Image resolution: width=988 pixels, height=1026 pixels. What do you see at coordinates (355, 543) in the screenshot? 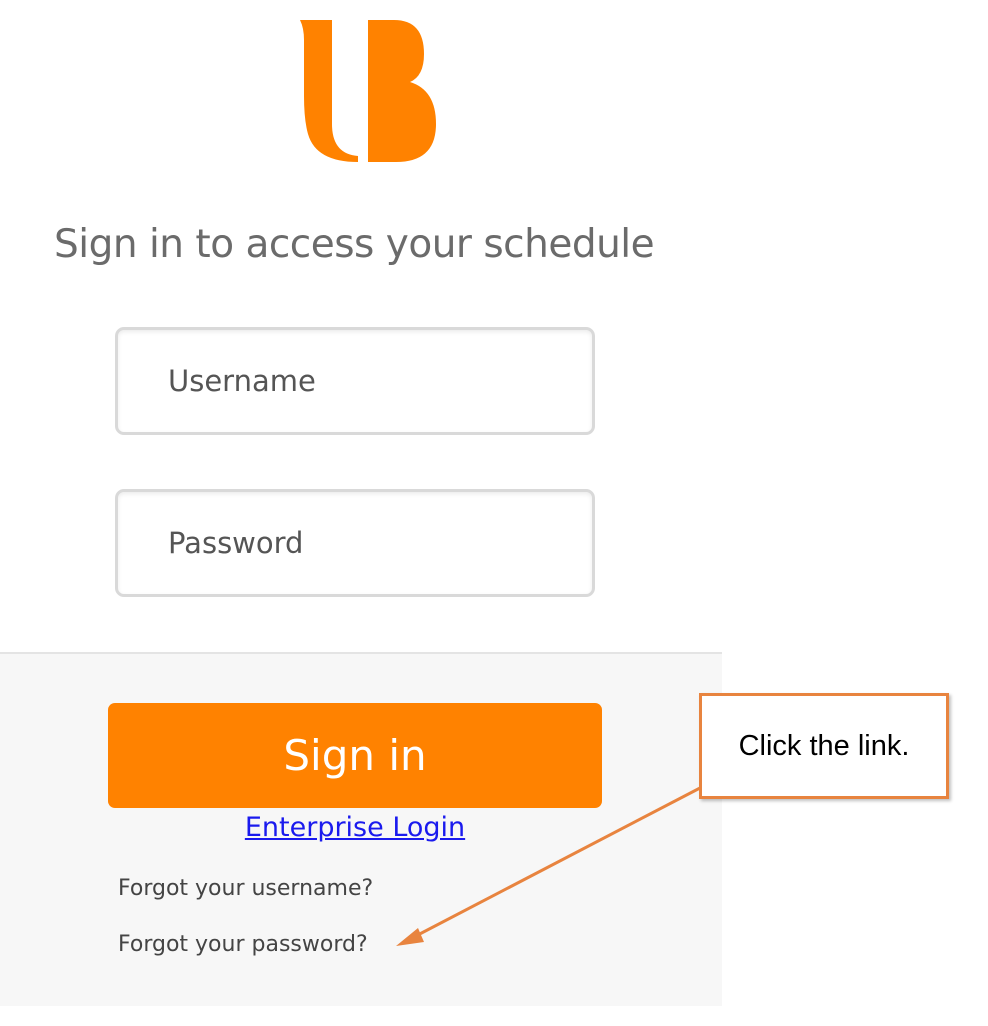
I see `password-input` at bounding box center [355, 543].